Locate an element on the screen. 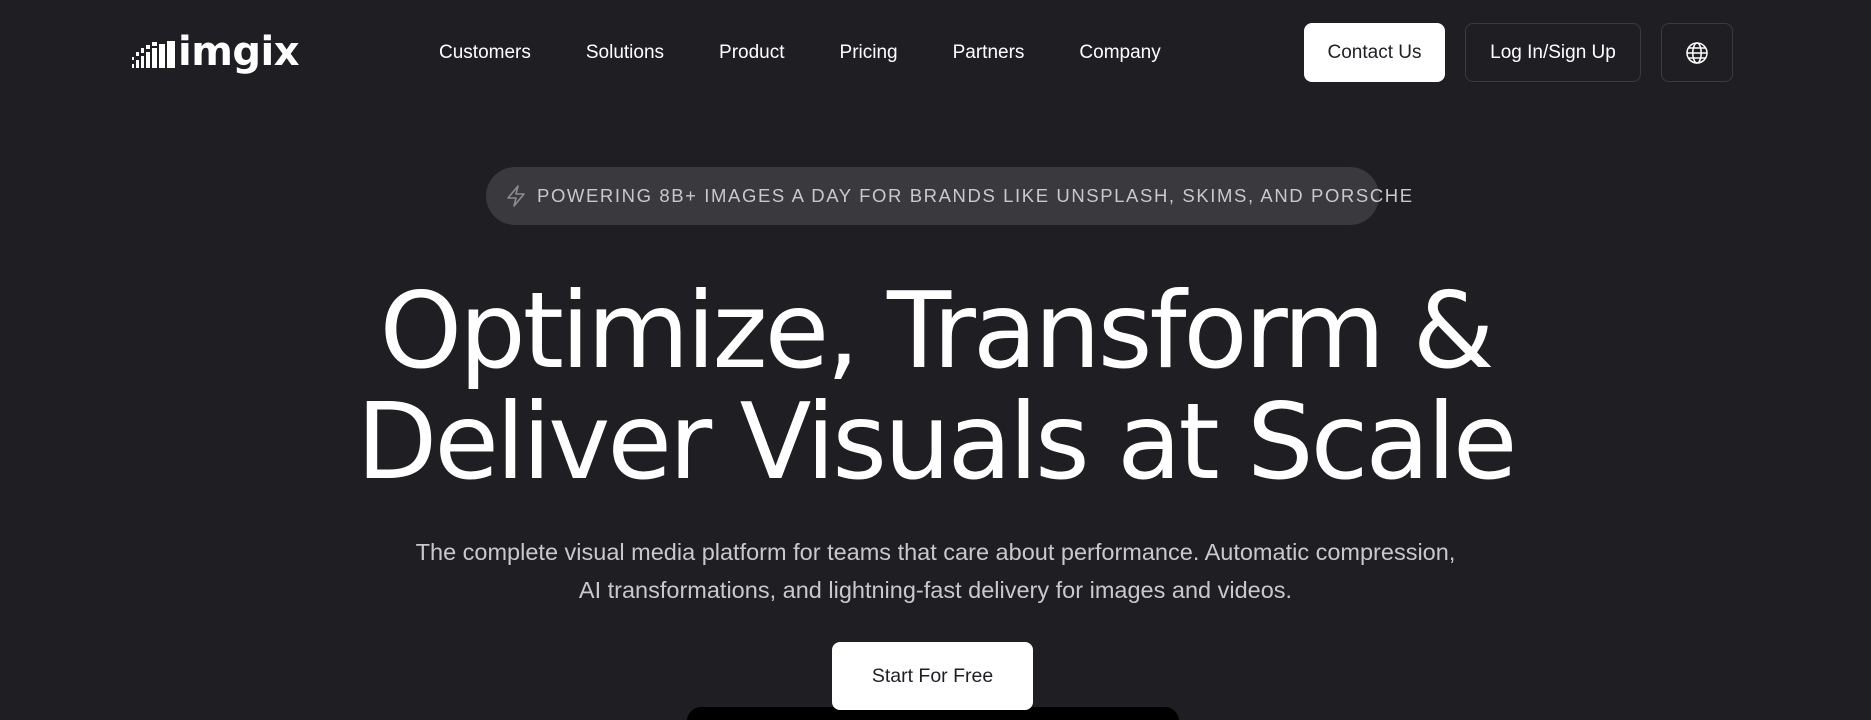 The width and height of the screenshot is (1871, 720). brand-logo: imgix is located at coordinates (216, 53).